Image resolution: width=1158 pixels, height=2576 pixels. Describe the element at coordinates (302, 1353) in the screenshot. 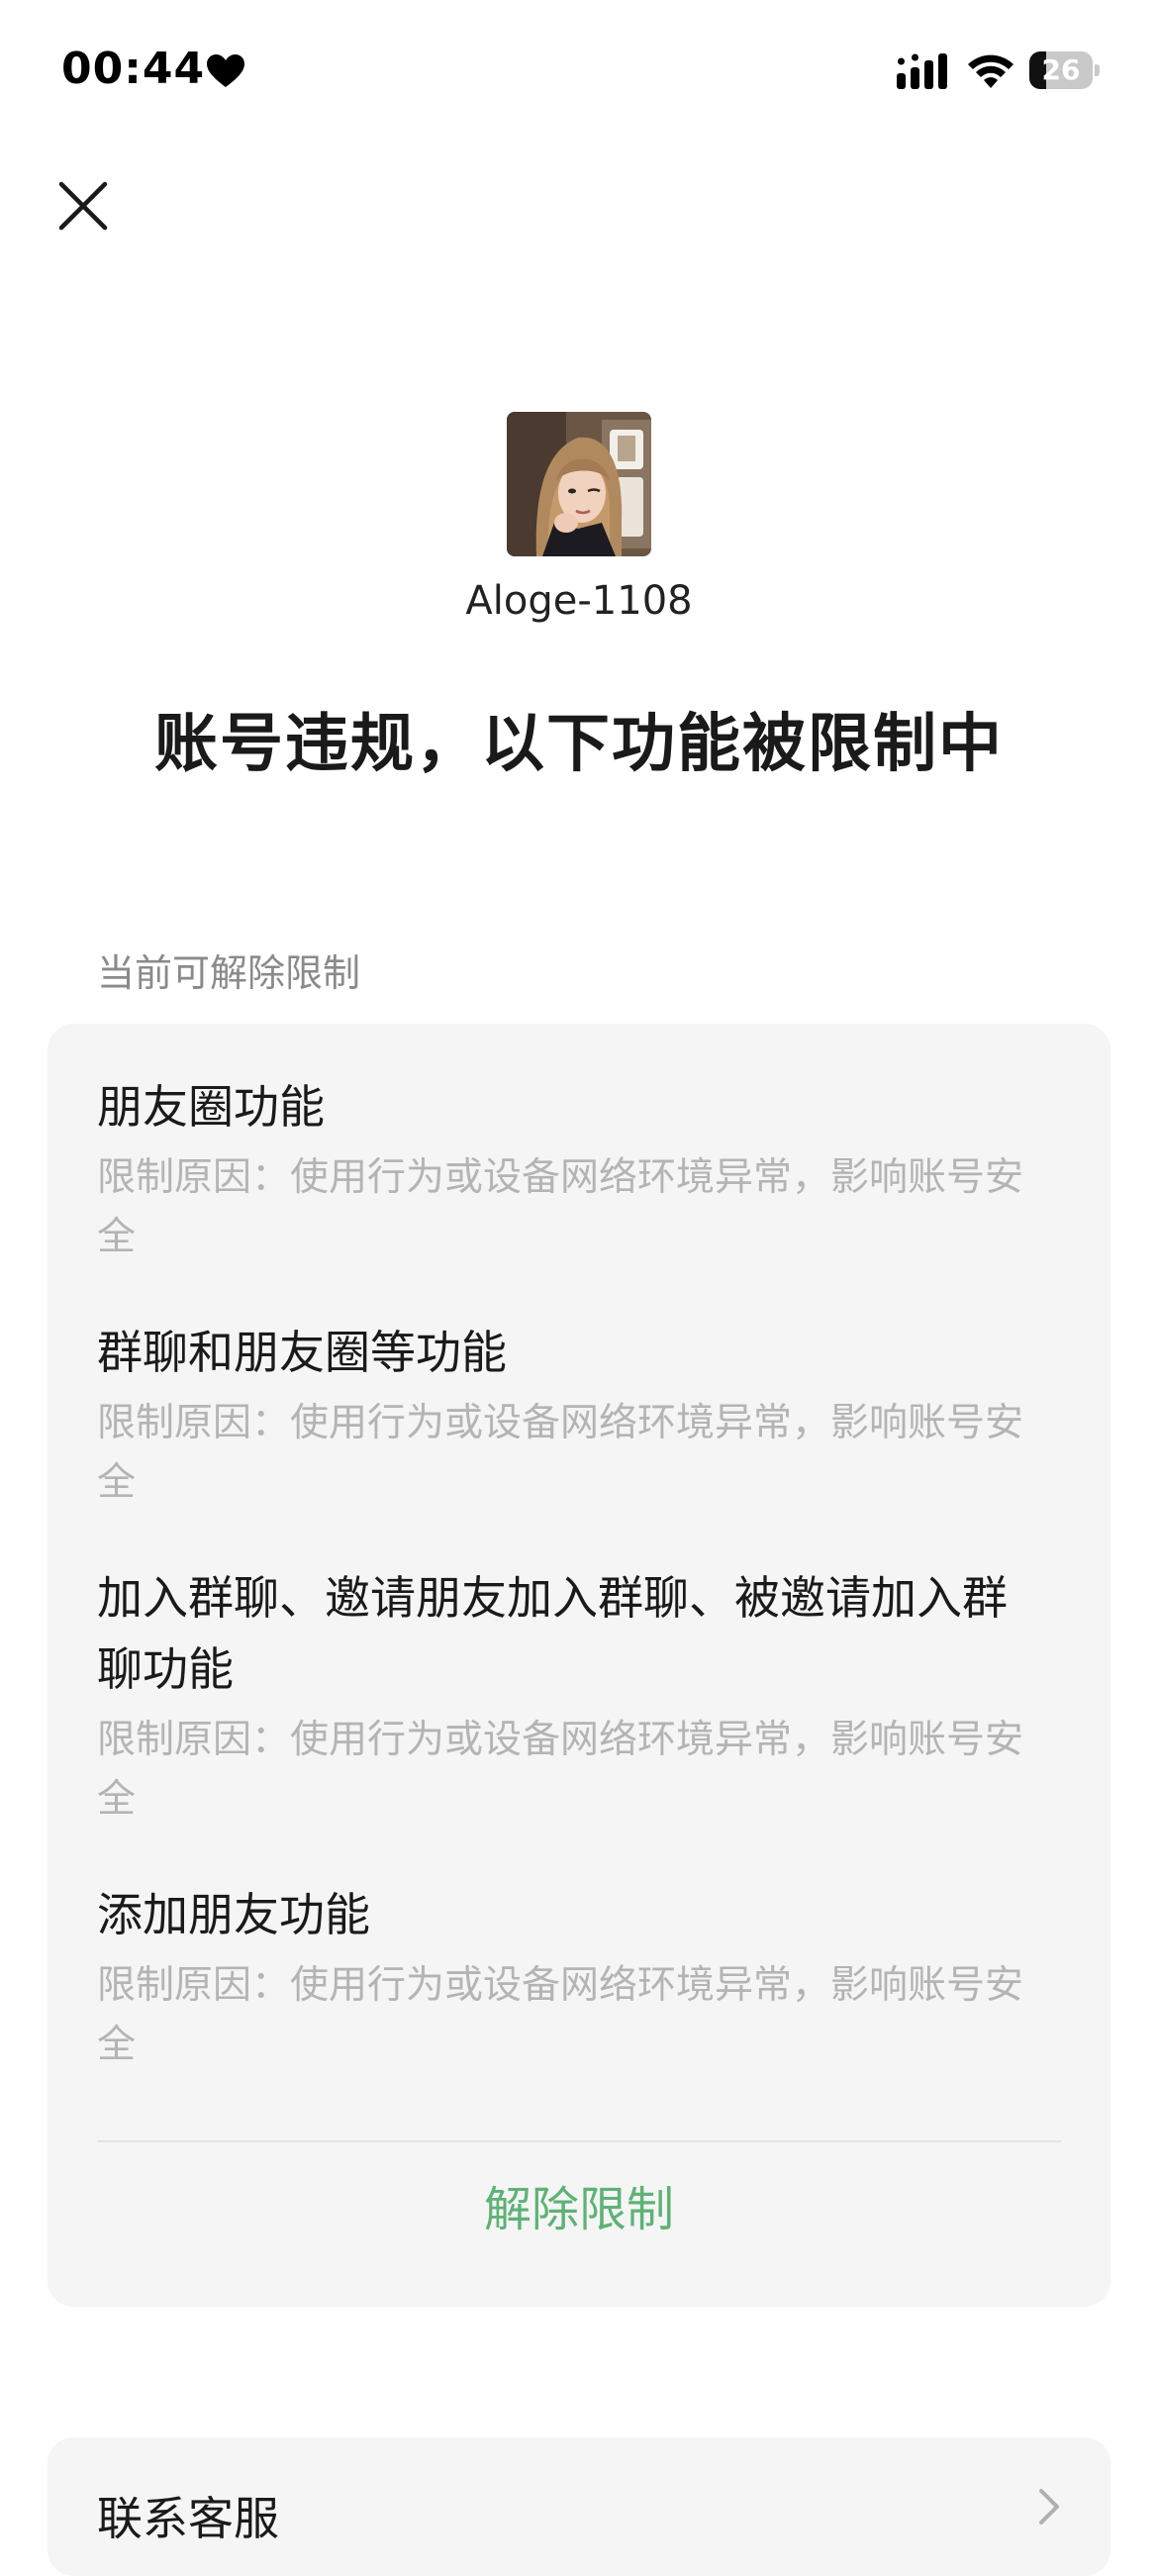

I see `restriction-title: 群聊和朋友圈等功能` at that location.